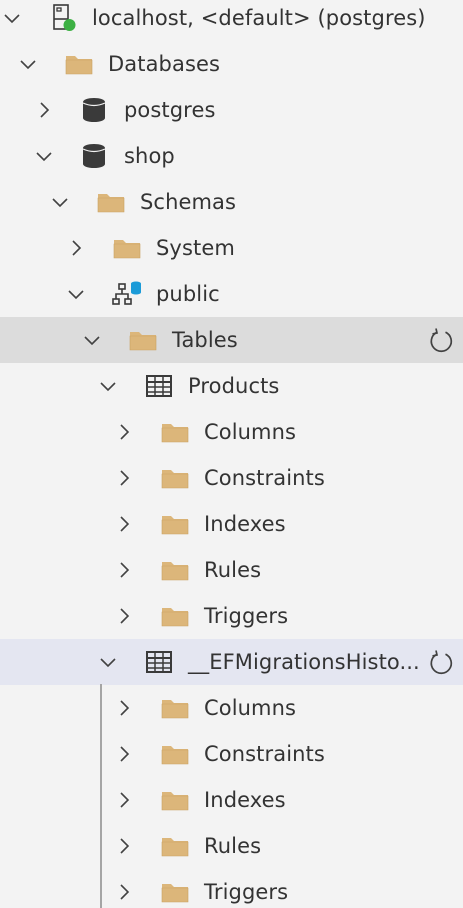 The width and height of the screenshot is (463, 908). I want to click on tree-node: shop, so click(231, 156).